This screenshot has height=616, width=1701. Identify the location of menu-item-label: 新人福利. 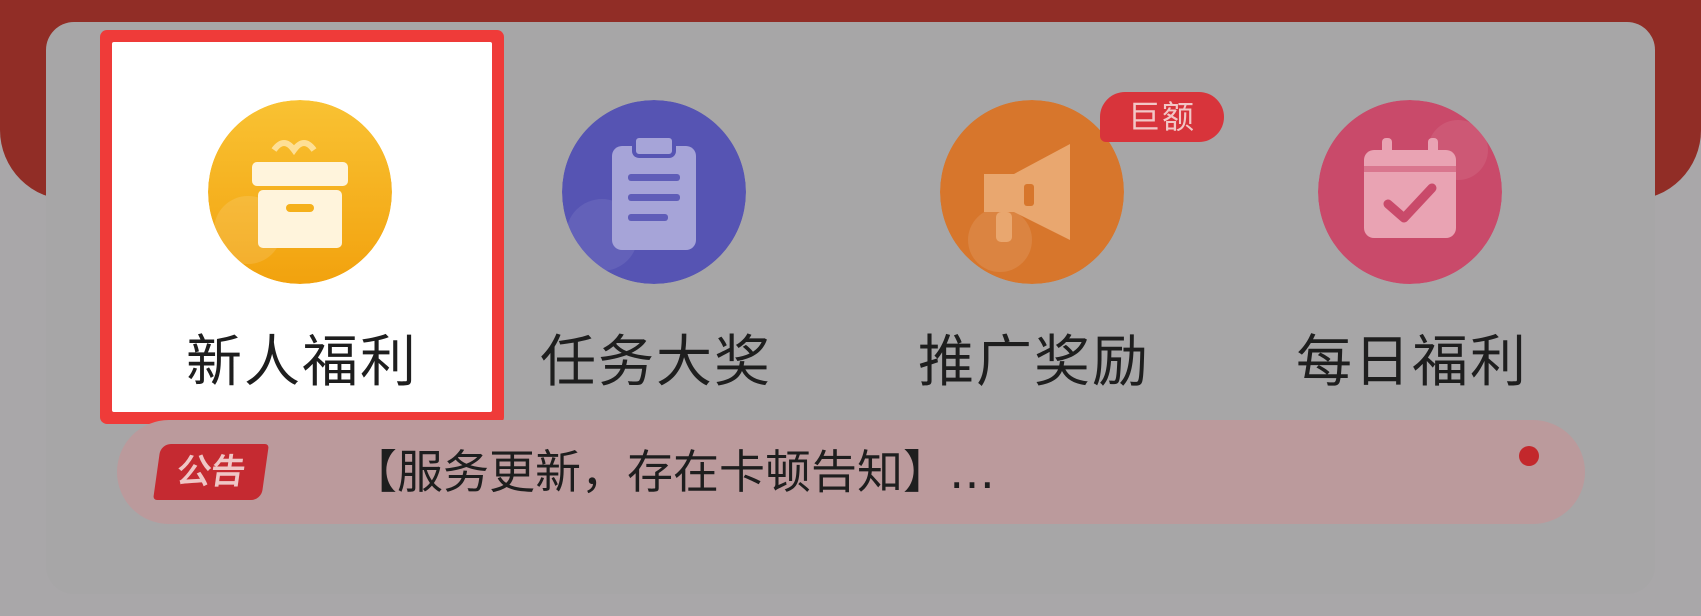
(302, 362).